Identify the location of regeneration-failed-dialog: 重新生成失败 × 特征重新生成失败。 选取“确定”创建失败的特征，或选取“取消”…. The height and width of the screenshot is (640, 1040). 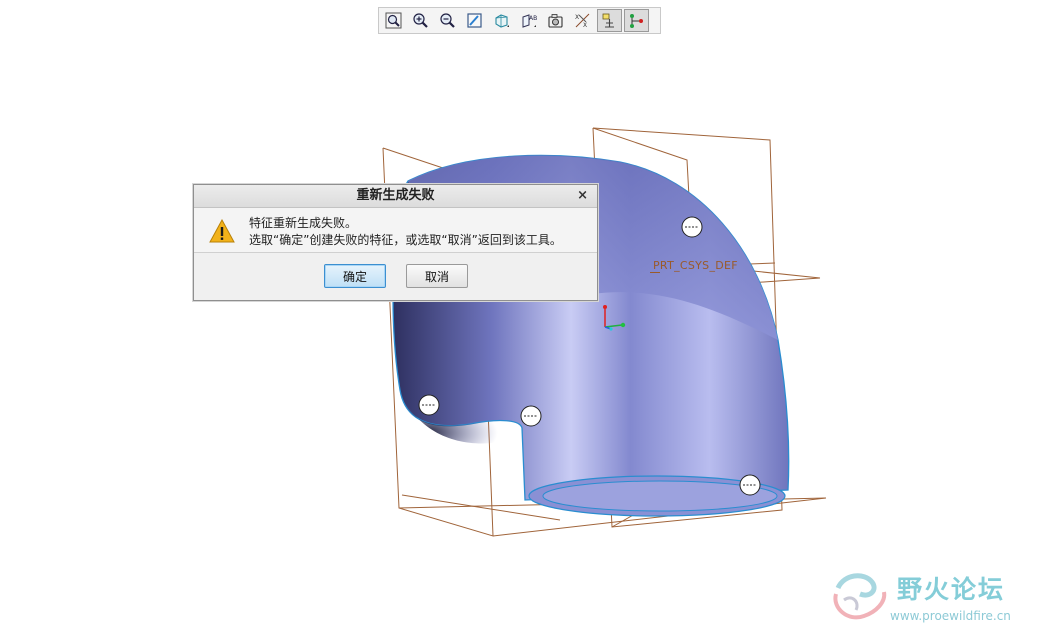
(395, 242).